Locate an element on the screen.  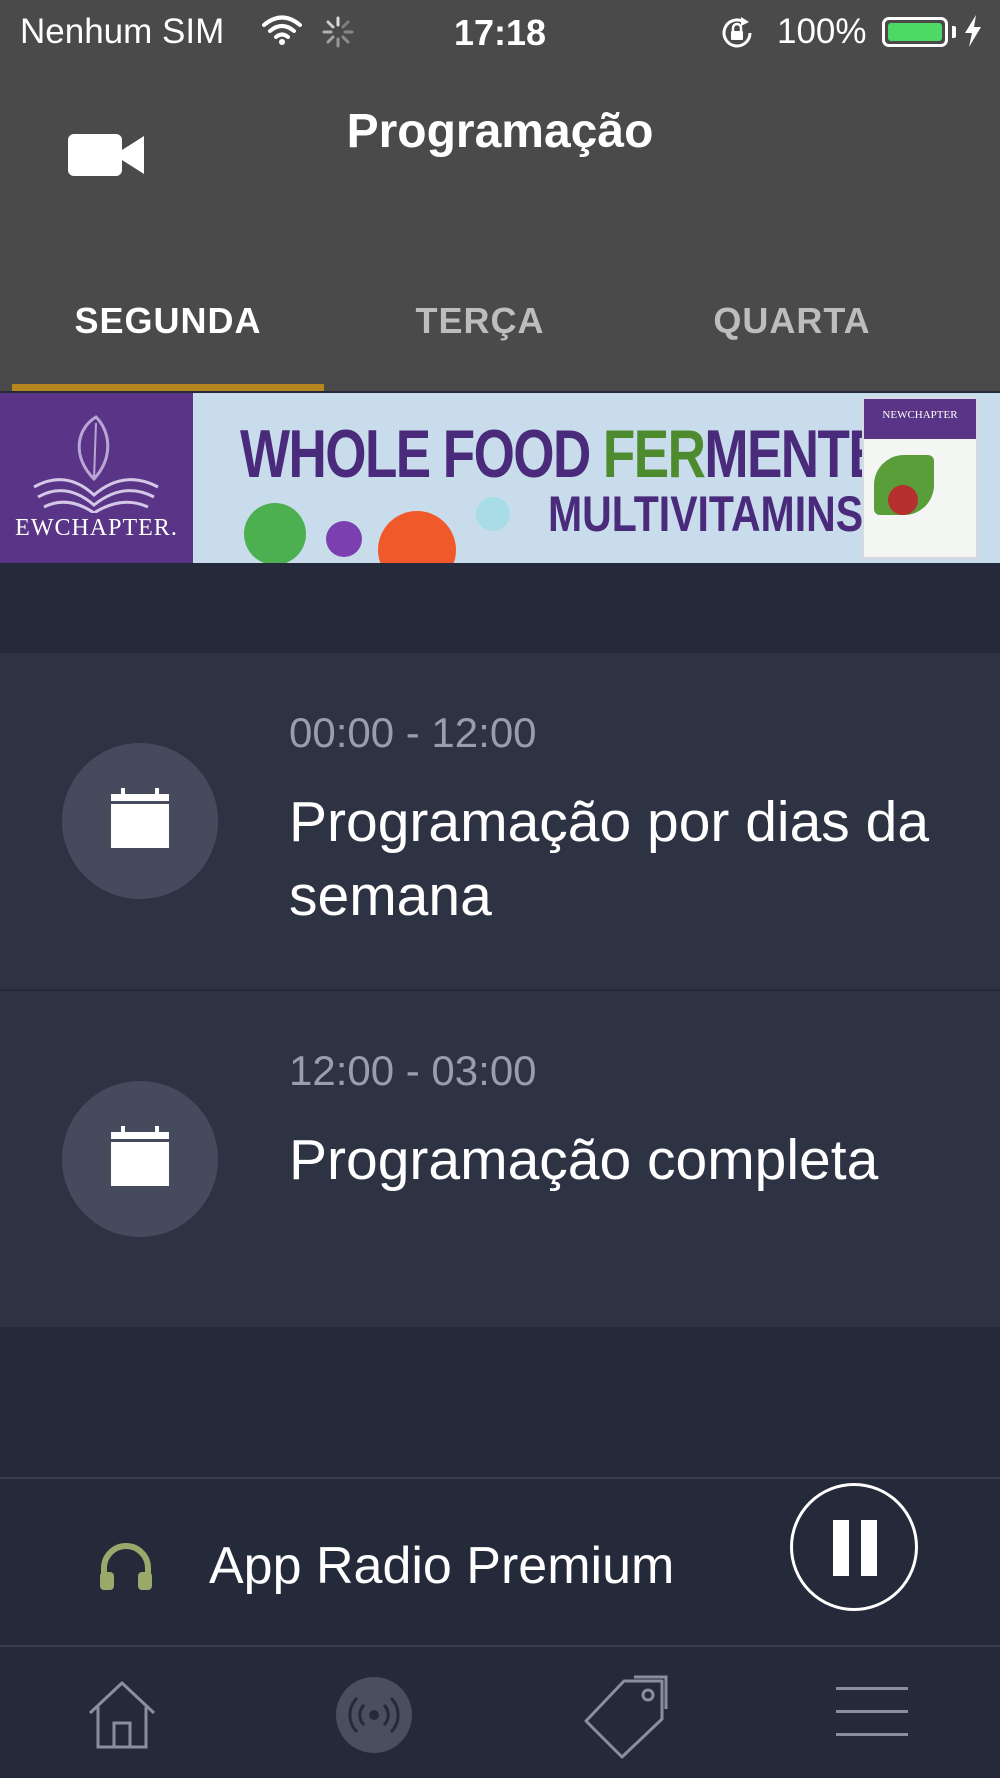
player-divider is located at coordinates (500, 1478).